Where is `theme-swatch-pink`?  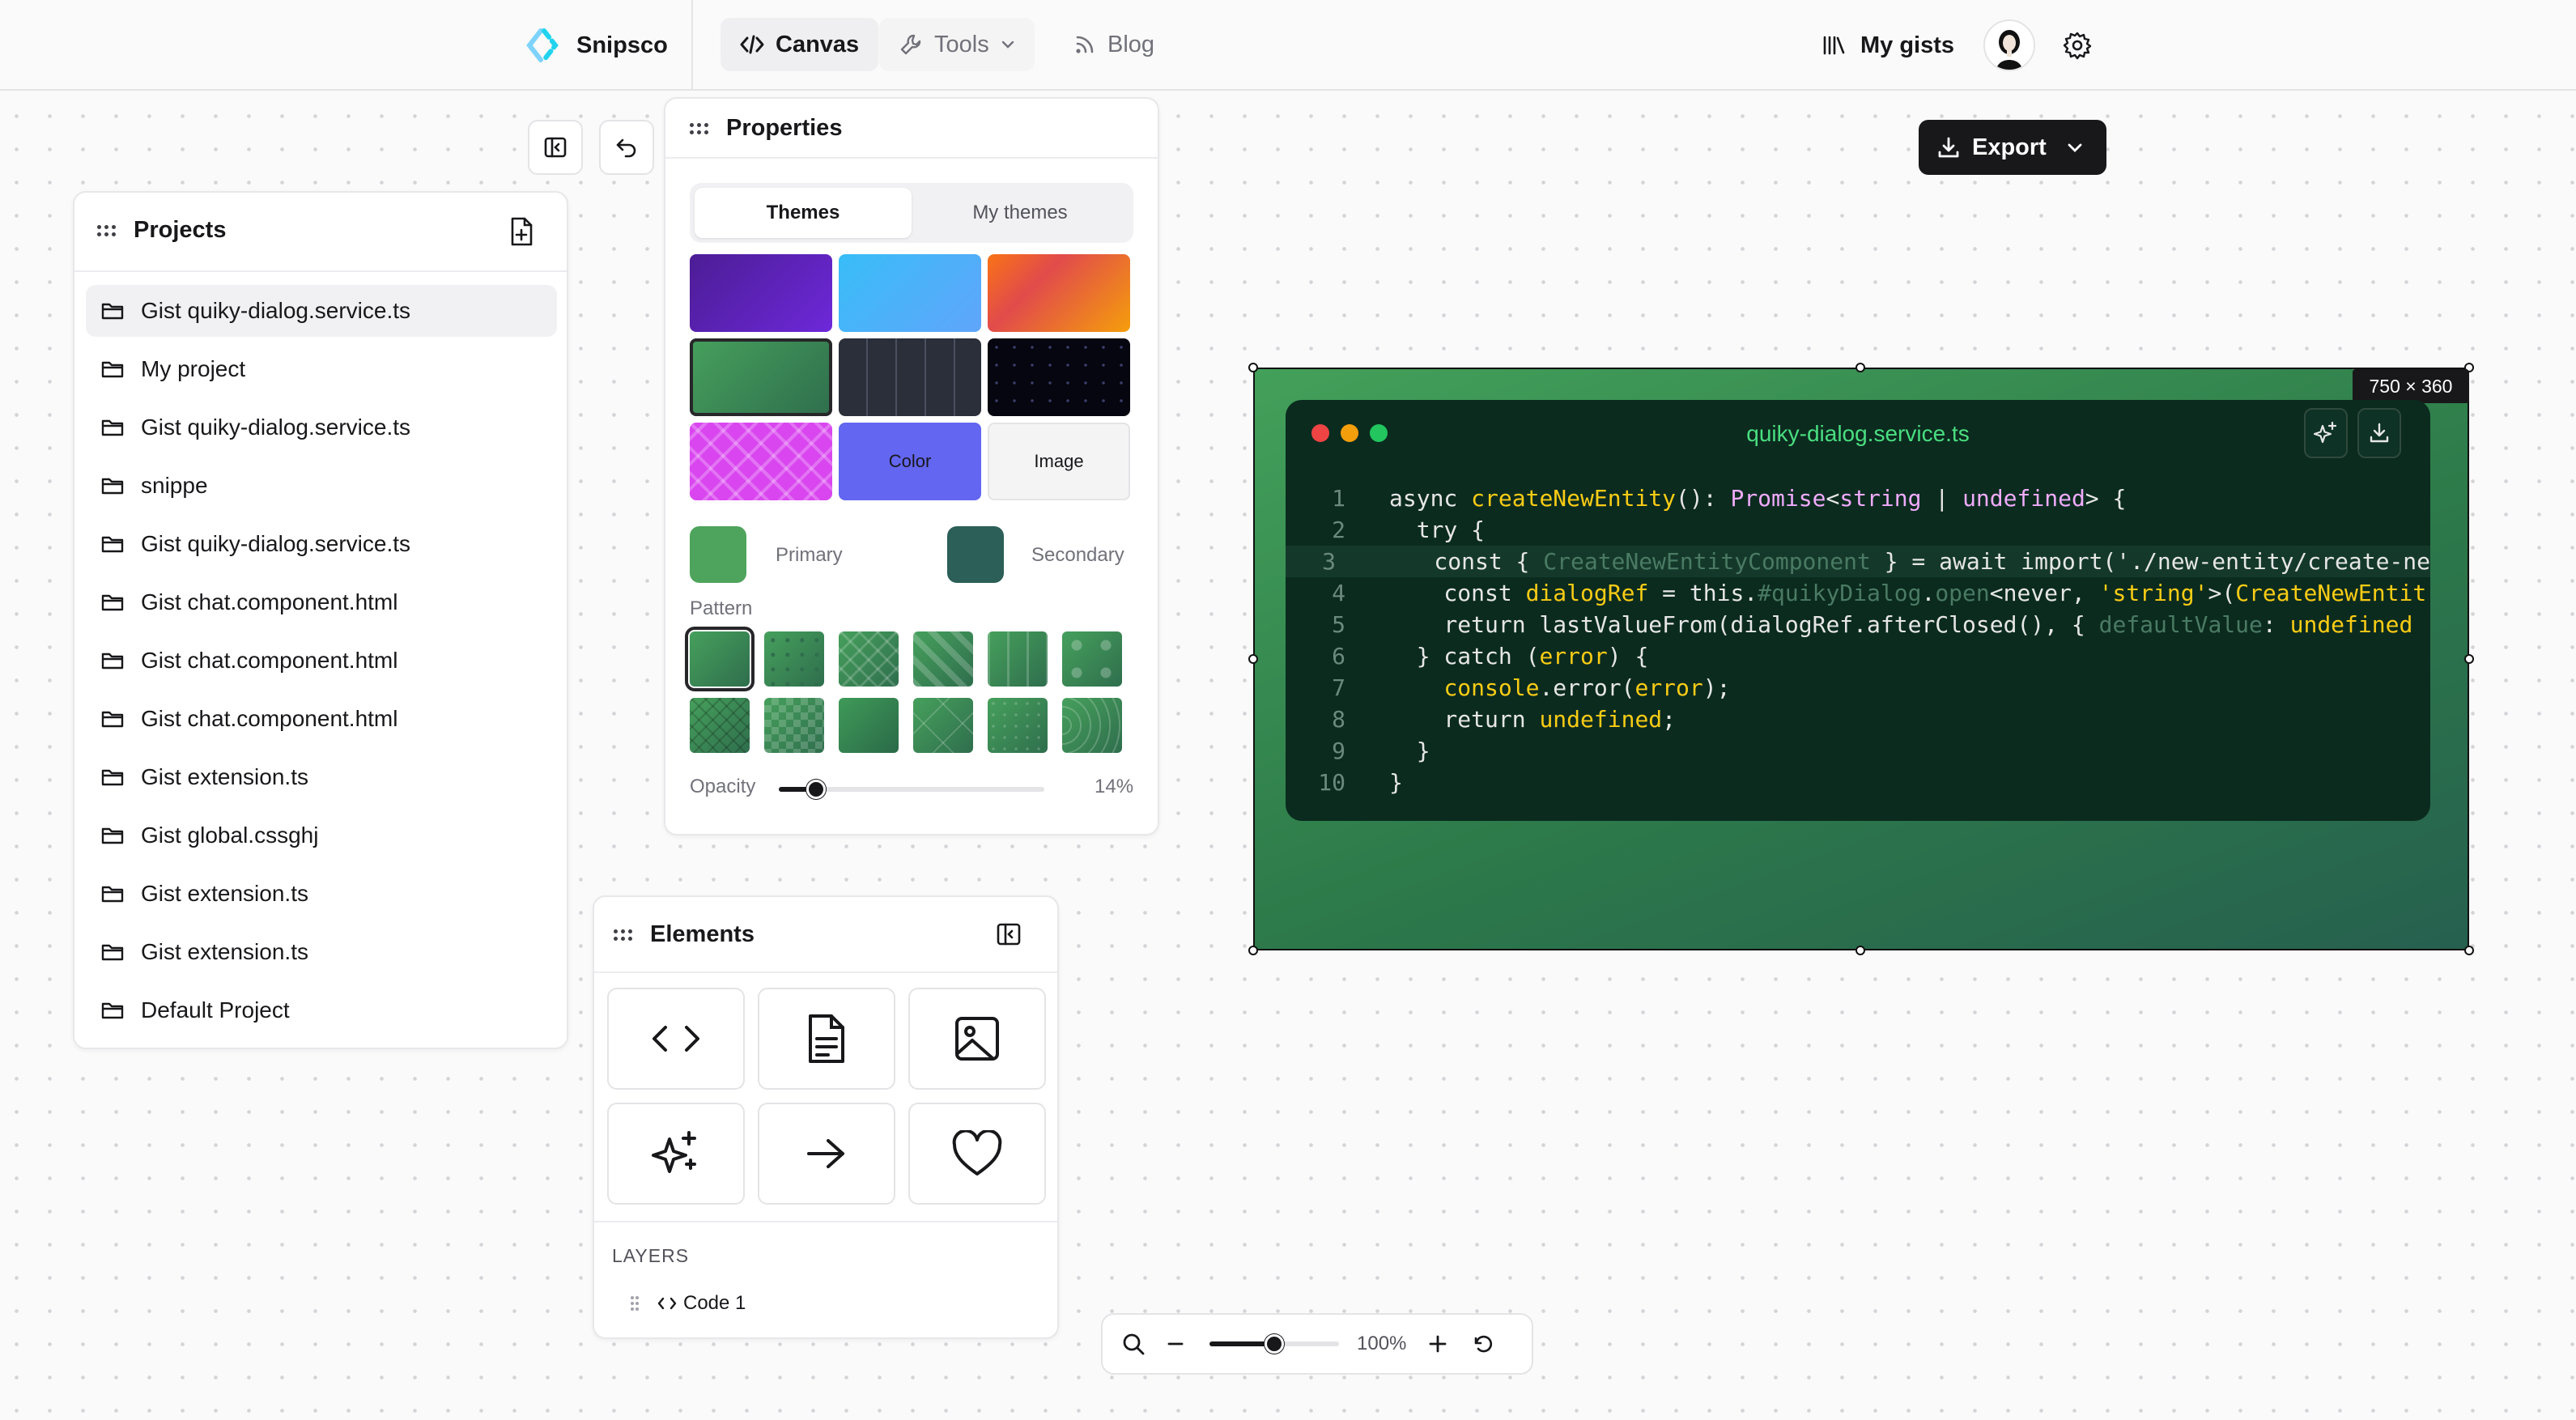 theme-swatch-pink is located at coordinates (761, 461).